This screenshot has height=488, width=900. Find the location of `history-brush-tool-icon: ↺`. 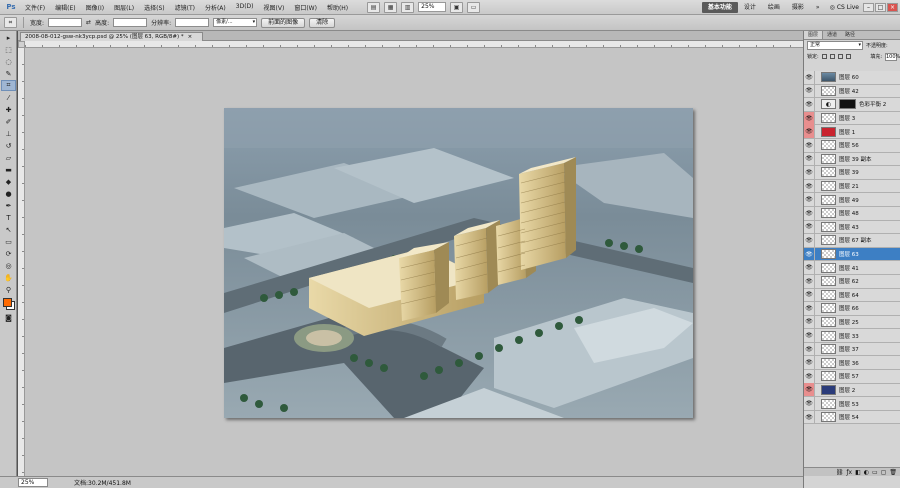

history-brush-tool-icon: ↺ is located at coordinates (8, 145).